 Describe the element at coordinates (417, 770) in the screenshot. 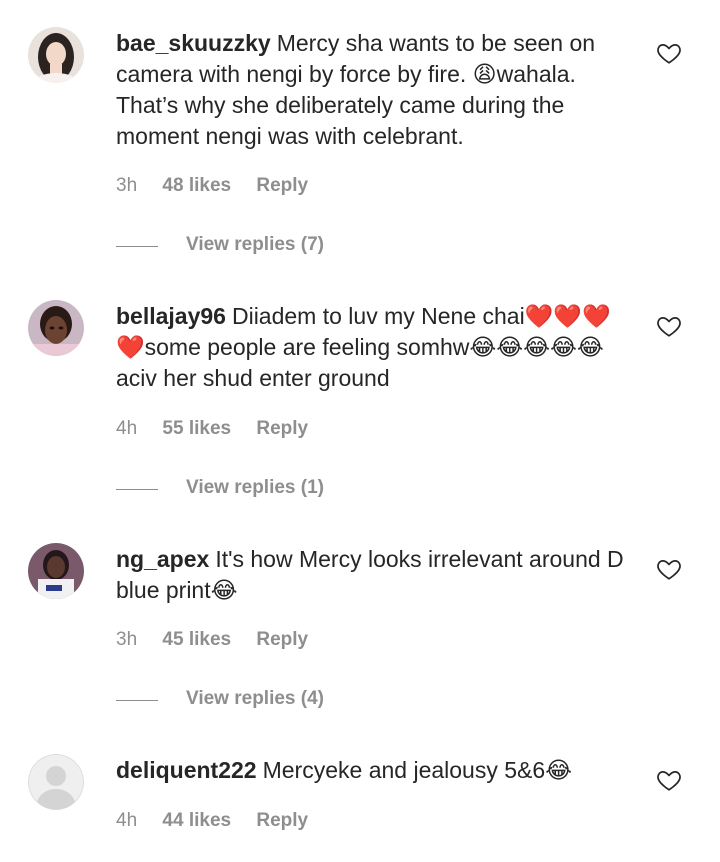

I see `comment-body: Mercyeke and jealousy 5&6😂` at that location.